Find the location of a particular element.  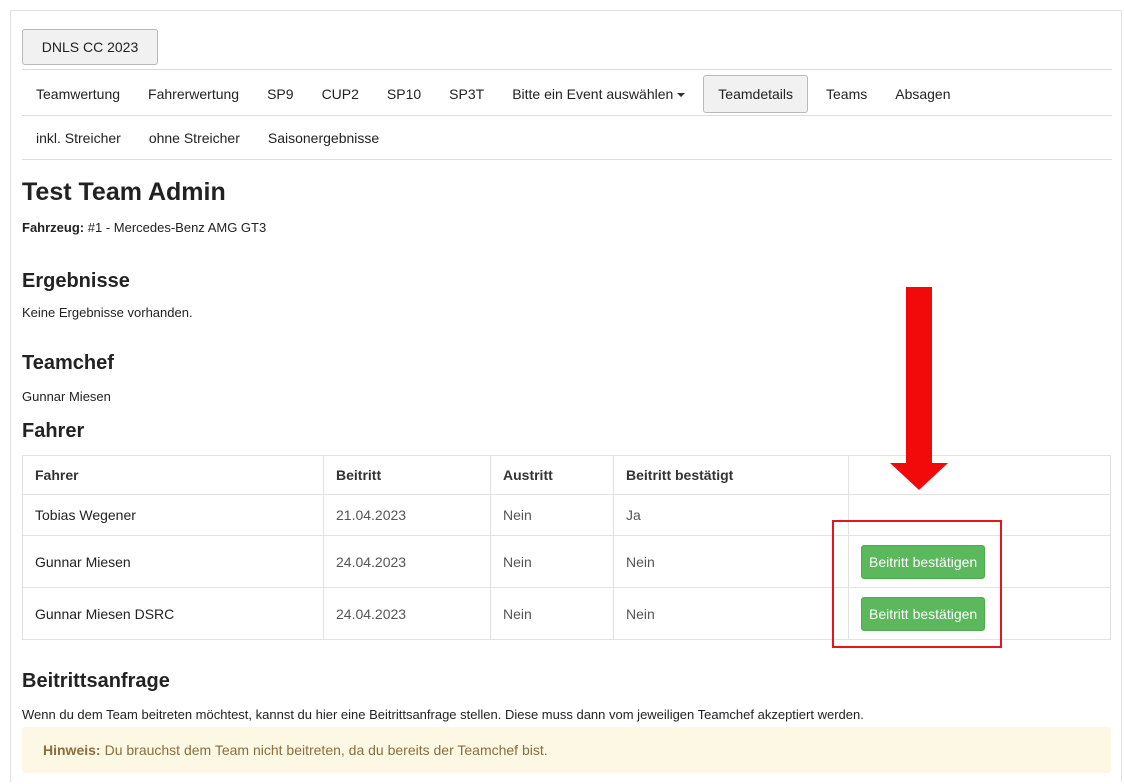

vehicle-info: Fahrzeug: #1 - Mercedes-Benz AMG GT3 is located at coordinates (144, 227).